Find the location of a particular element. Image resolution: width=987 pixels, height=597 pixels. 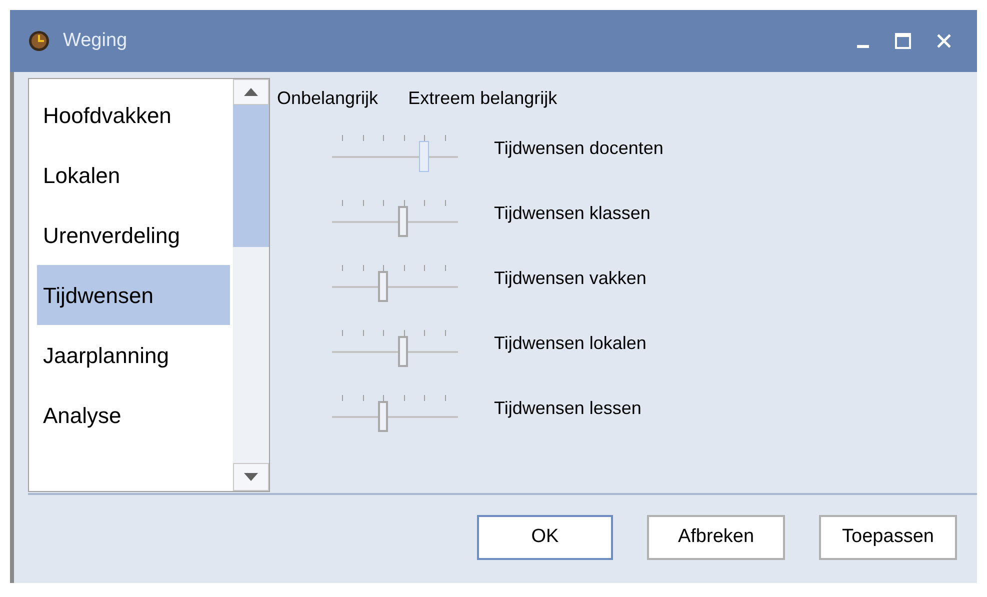

scale-low-label: Onbelangrijk is located at coordinates (327, 98).